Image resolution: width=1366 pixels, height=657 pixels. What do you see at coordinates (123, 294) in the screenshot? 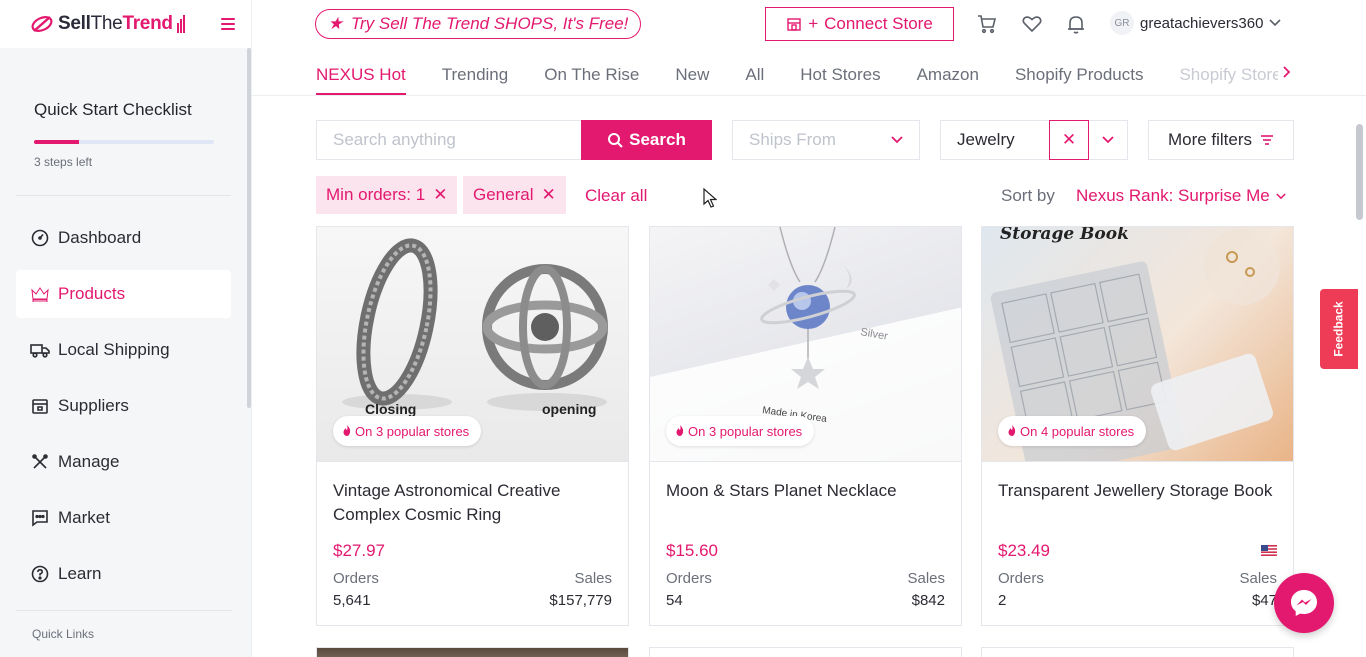
I see `sidebar-item-products: Products` at bounding box center [123, 294].